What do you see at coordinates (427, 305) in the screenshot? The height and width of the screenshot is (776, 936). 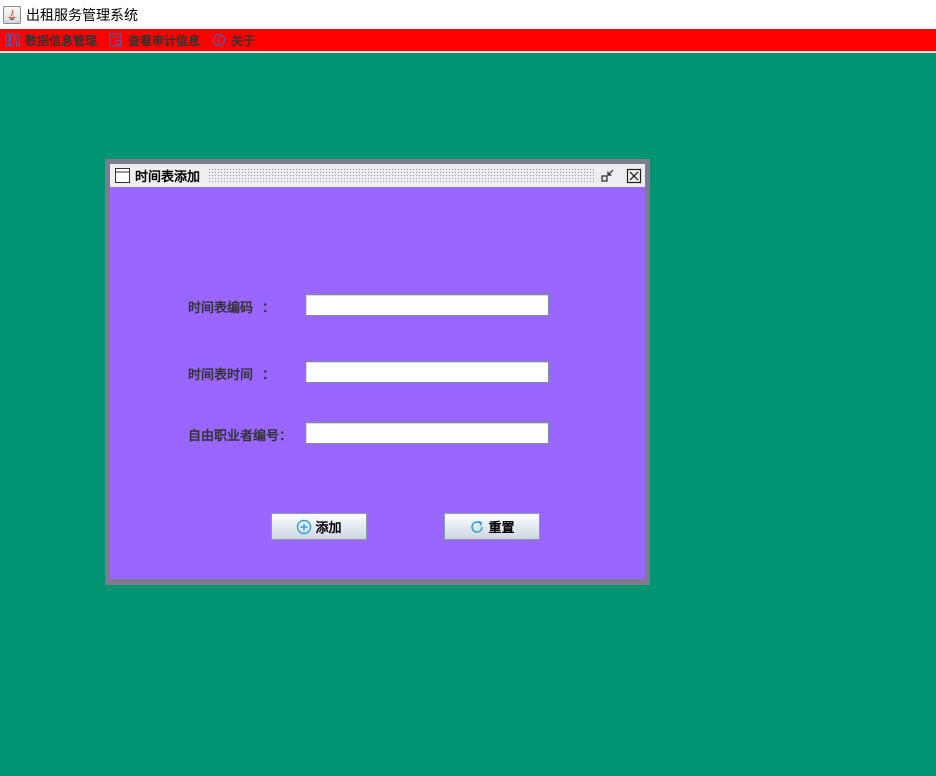 I see `timetable-code-input` at bounding box center [427, 305].